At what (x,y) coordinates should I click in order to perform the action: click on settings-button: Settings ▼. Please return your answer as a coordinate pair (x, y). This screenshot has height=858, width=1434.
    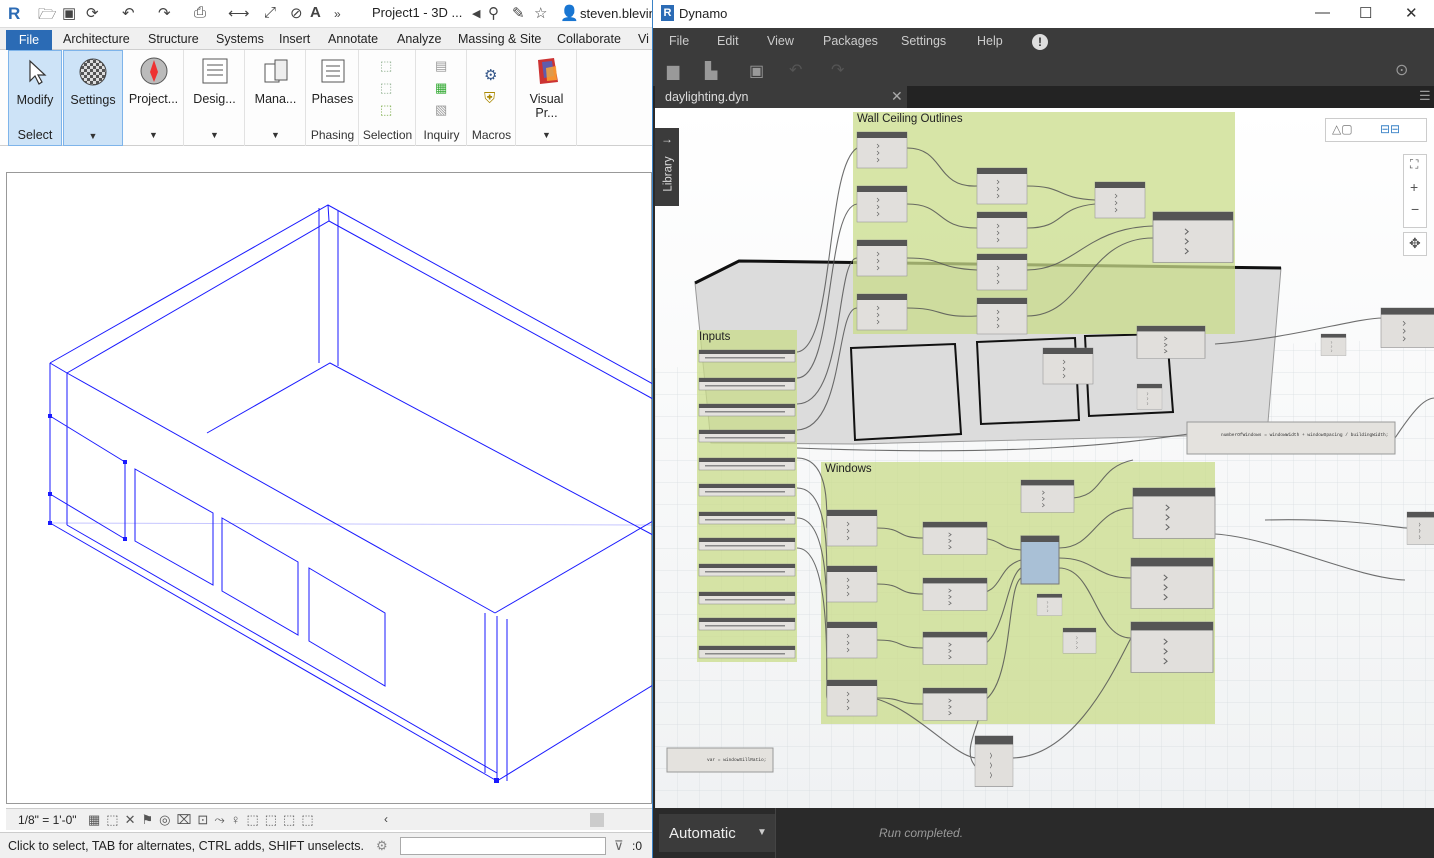
    Looking at the image, I should click on (93, 98).